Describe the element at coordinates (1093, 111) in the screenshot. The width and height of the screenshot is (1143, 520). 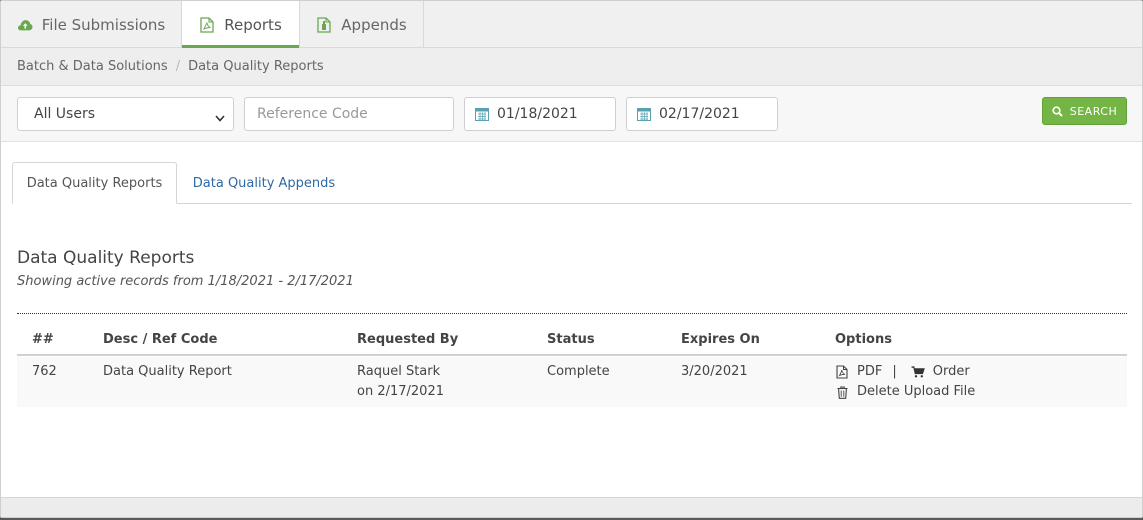
I see `search-button-label: SEARCH` at that location.